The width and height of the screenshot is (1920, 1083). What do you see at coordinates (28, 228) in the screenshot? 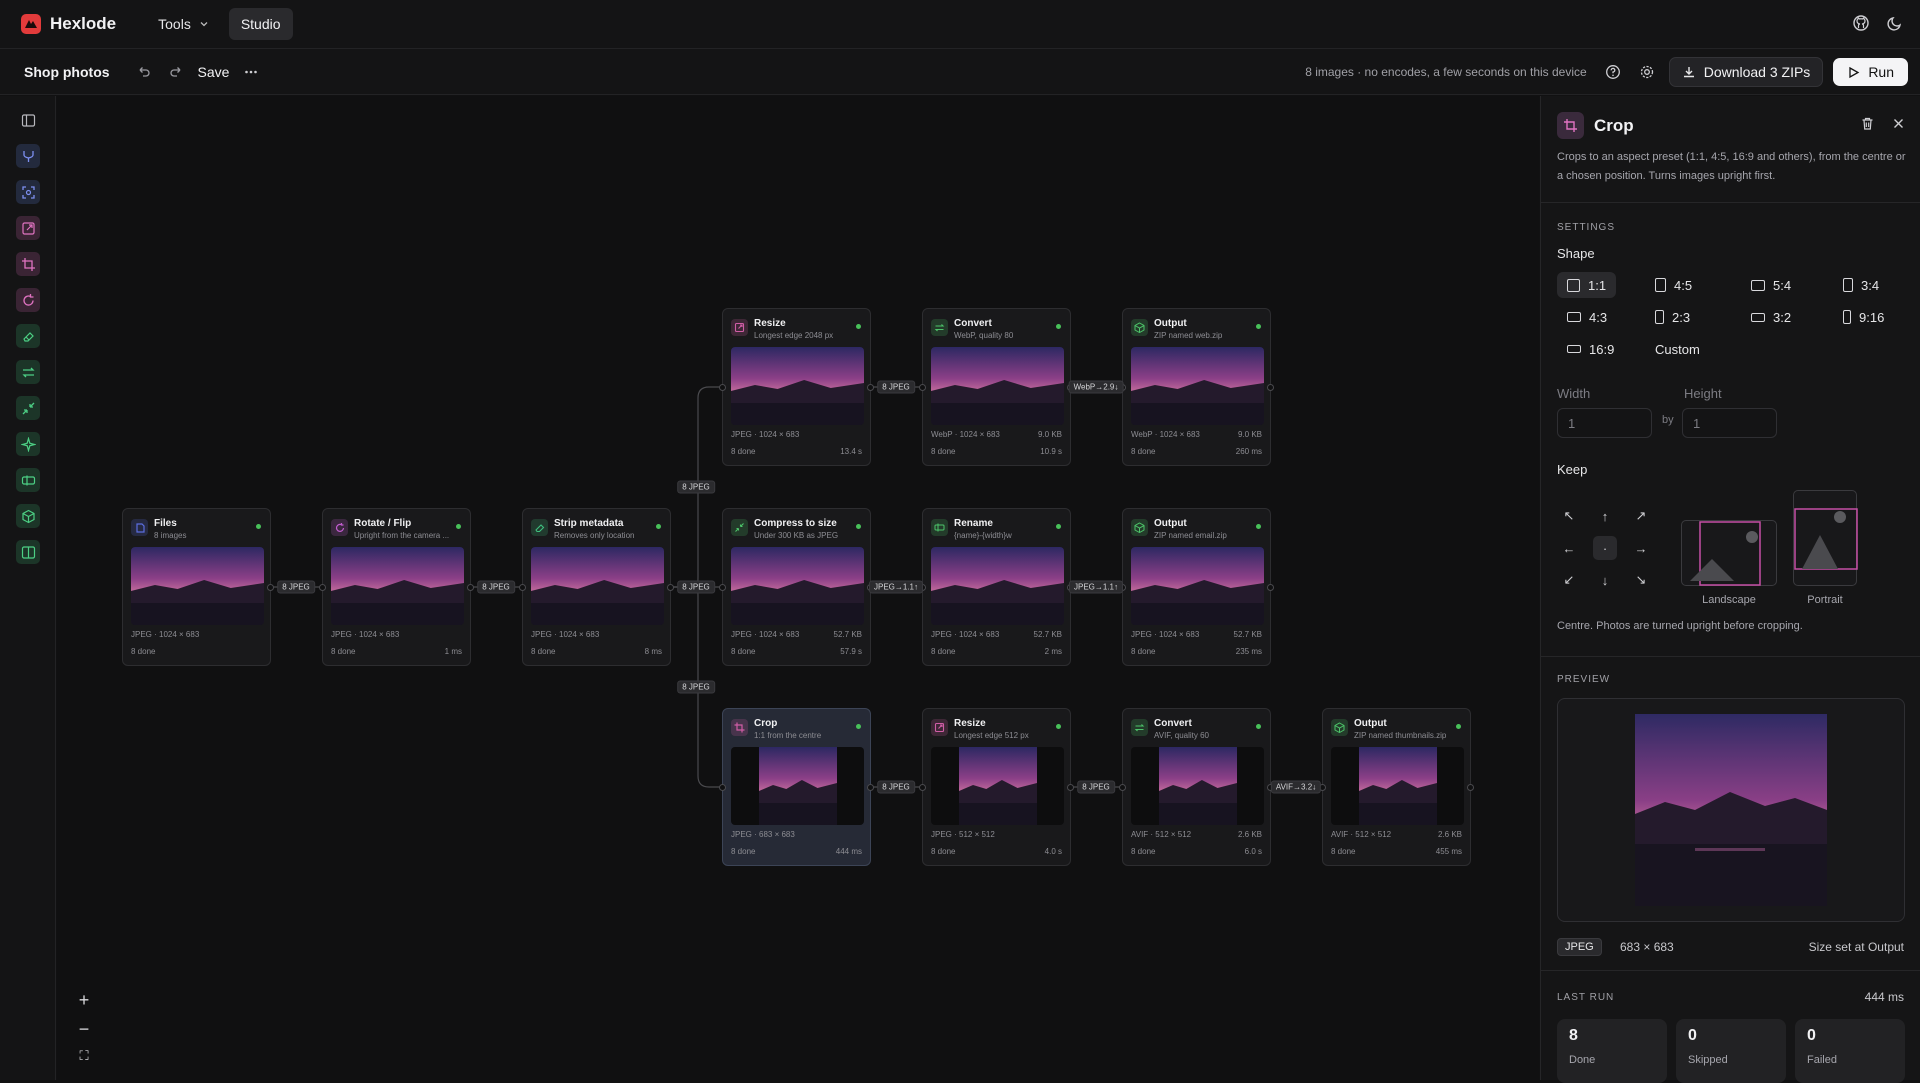
I see `resize-icon` at bounding box center [28, 228].